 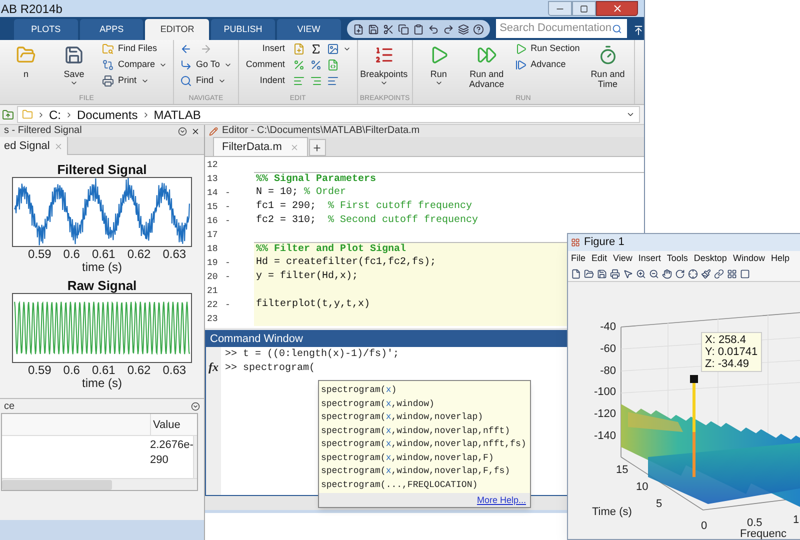 What do you see at coordinates (135, 81) in the screenshot?
I see `ribbon-button: Print` at bounding box center [135, 81].